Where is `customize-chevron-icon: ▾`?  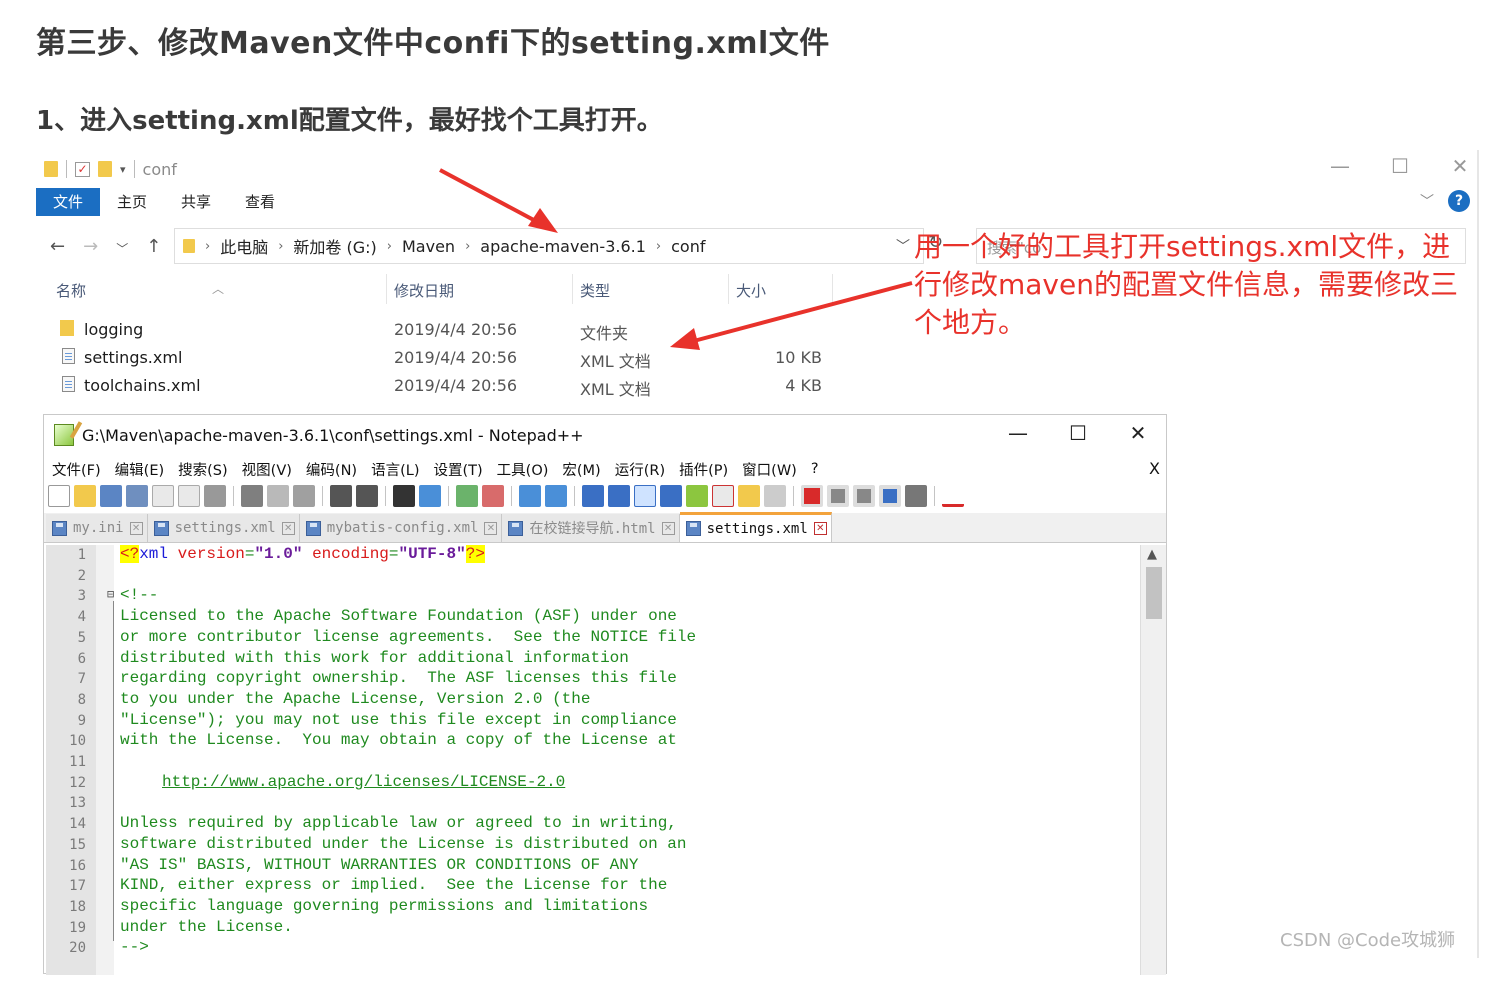 customize-chevron-icon: ▾ is located at coordinates (123, 169).